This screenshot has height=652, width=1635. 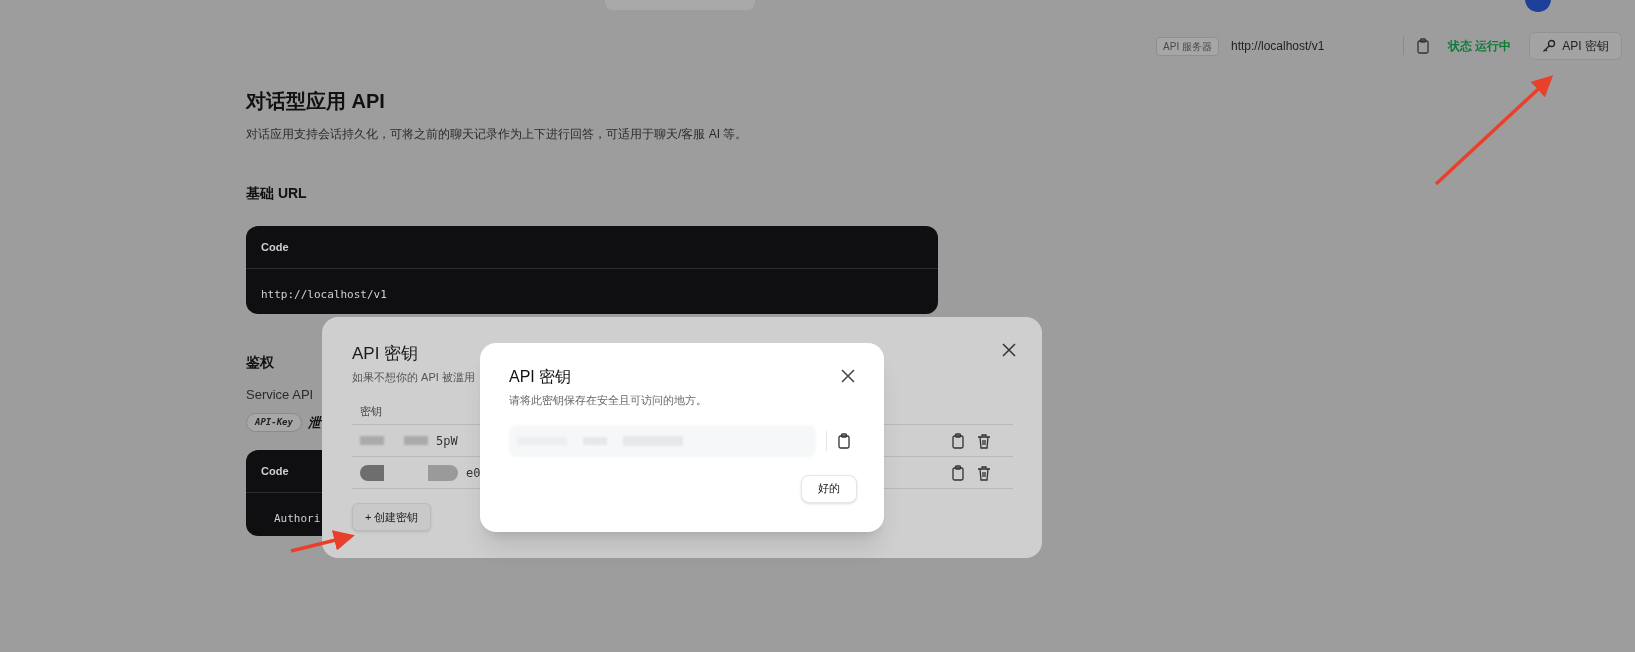 What do you see at coordinates (322, 541) in the screenshot?
I see `arrow-annotation` at bounding box center [322, 541].